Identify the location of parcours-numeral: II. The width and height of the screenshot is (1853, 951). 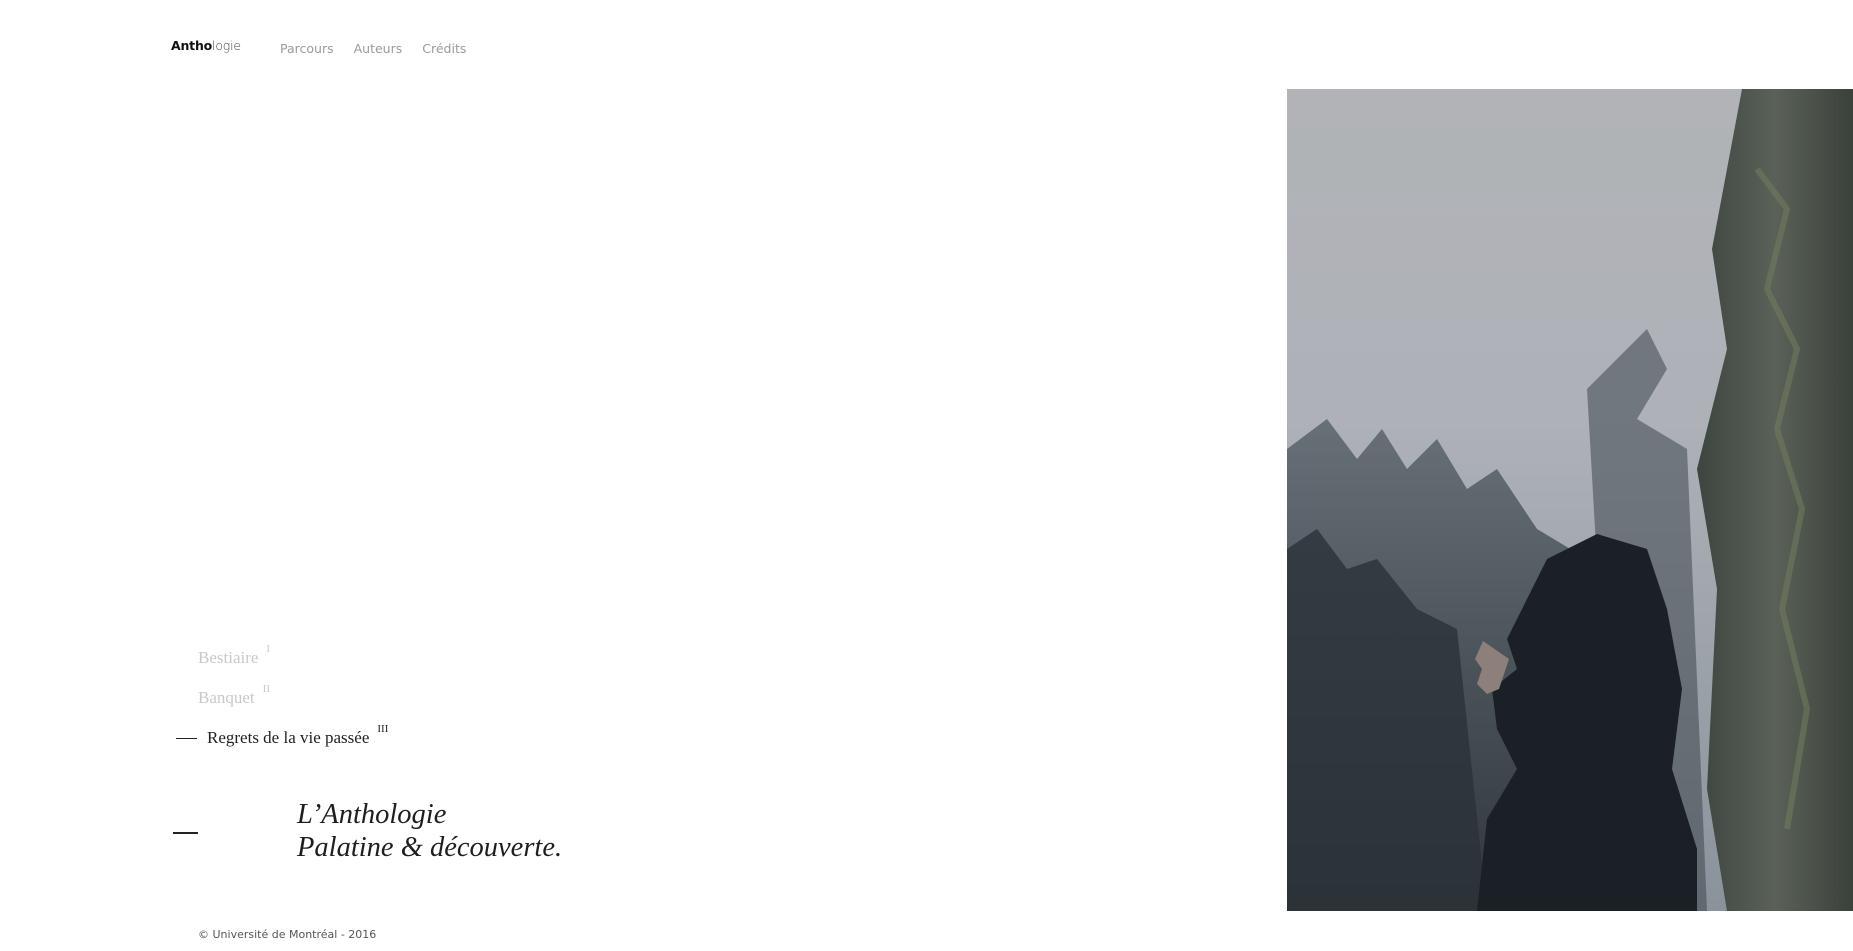
(266, 689).